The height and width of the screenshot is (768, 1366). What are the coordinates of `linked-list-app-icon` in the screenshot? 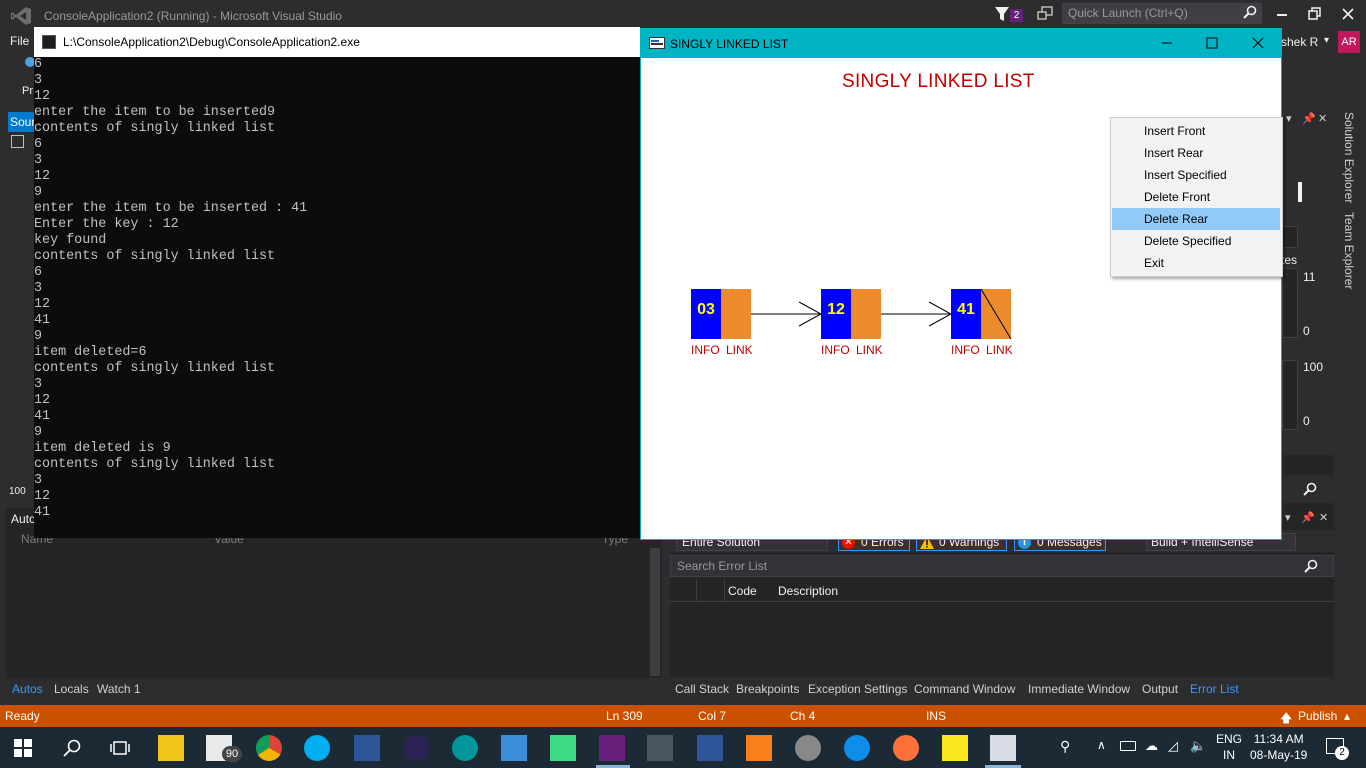 It's located at (1003, 748).